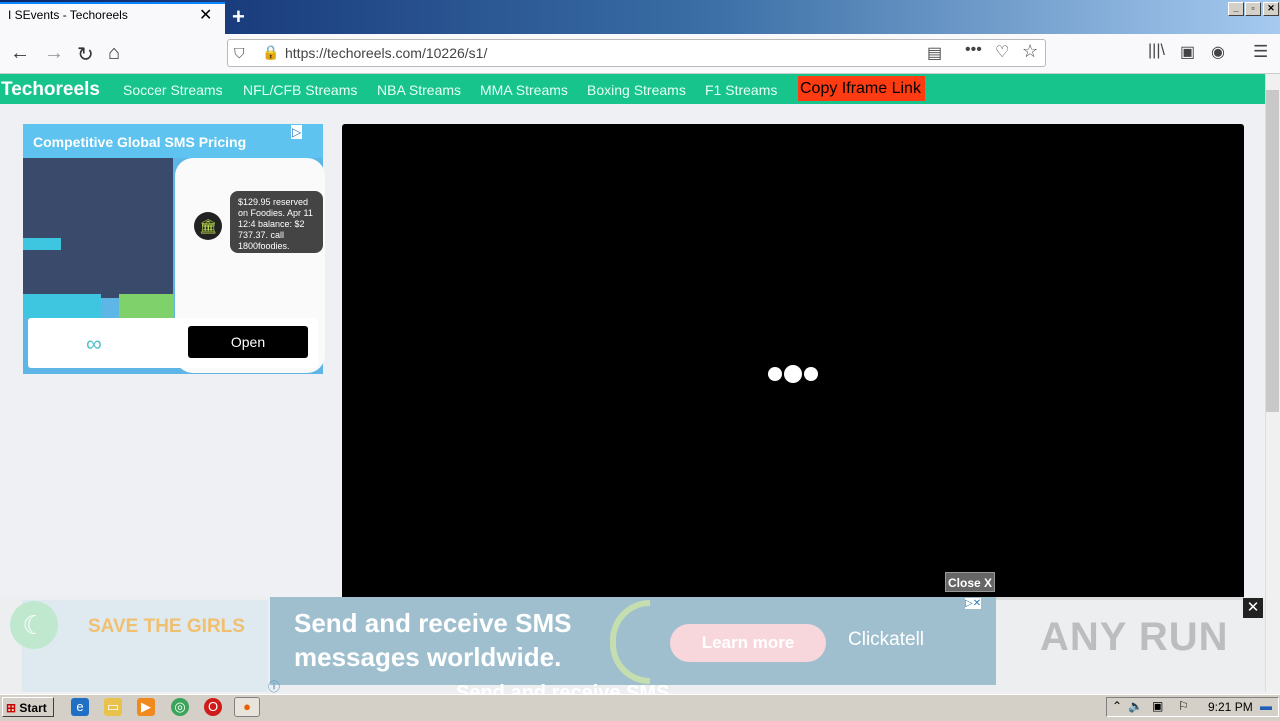  What do you see at coordinates (861, 88) in the screenshot?
I see `copy-iframe-button: Copy Iframe Link` at bounding box center [861, 88].